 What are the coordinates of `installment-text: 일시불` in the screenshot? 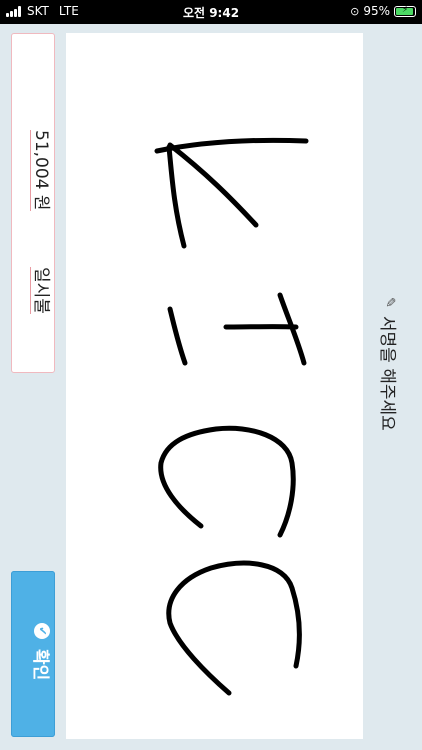 It's located at (43, 290).